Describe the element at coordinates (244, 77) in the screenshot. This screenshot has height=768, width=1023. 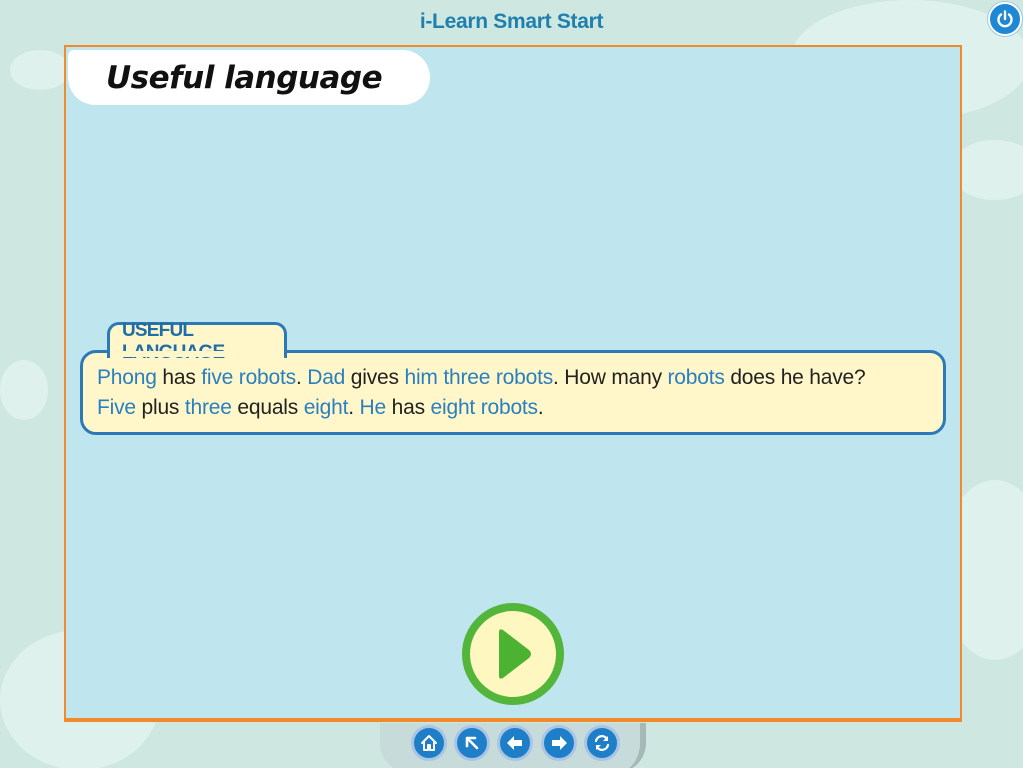
I see `slide-heading-text: Useful language` at that location.